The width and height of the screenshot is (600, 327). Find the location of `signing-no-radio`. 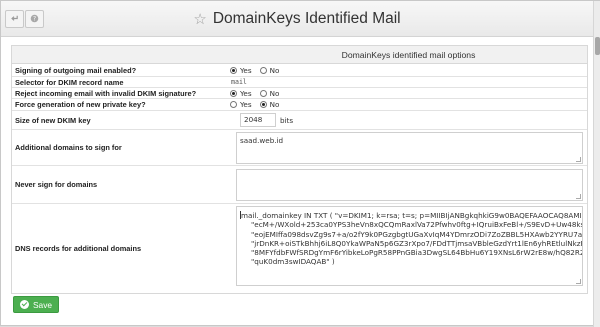

signing-no-radio is located at coordinates (263, 70).